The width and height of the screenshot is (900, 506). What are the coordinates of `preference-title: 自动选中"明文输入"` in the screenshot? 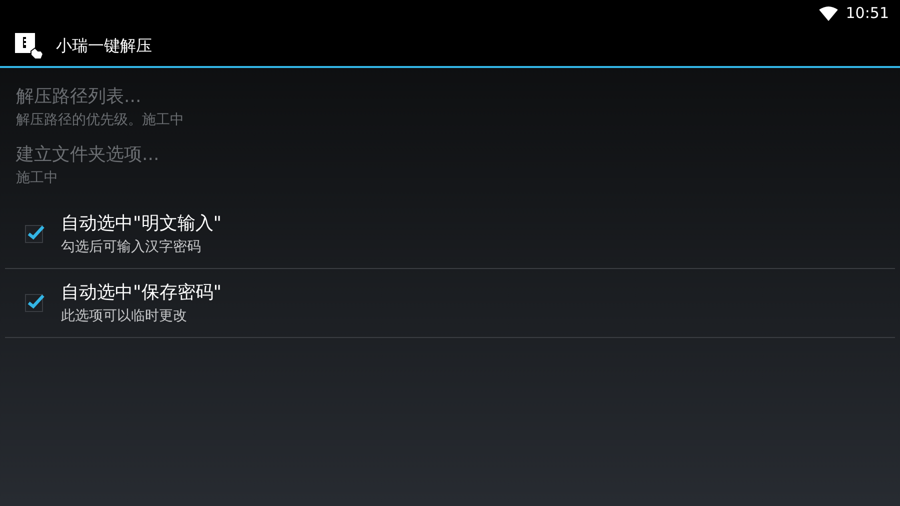 It's located at (141, 224).